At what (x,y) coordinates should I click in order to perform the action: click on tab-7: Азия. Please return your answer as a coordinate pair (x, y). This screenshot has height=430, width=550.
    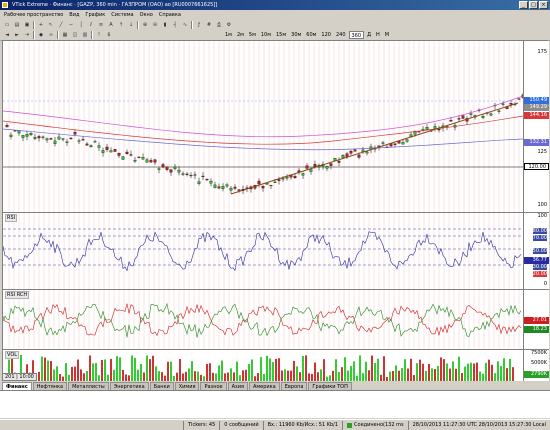
    Looking at the image, I should click on (237, 386).